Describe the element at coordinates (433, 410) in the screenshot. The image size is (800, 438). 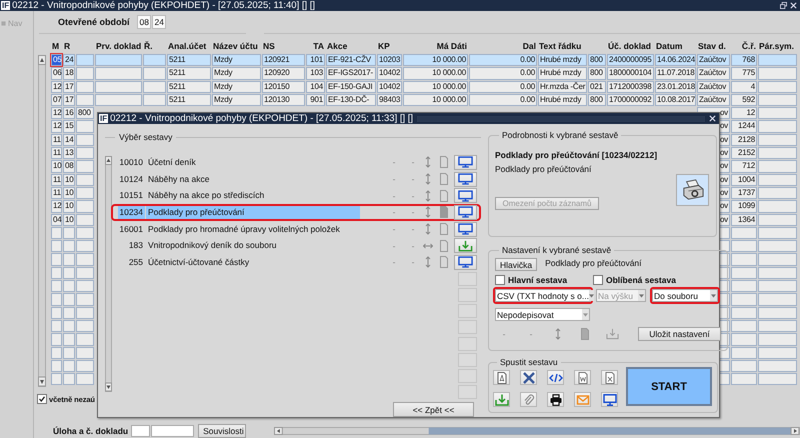
I see `back-button: << Zpět <<` at that location.